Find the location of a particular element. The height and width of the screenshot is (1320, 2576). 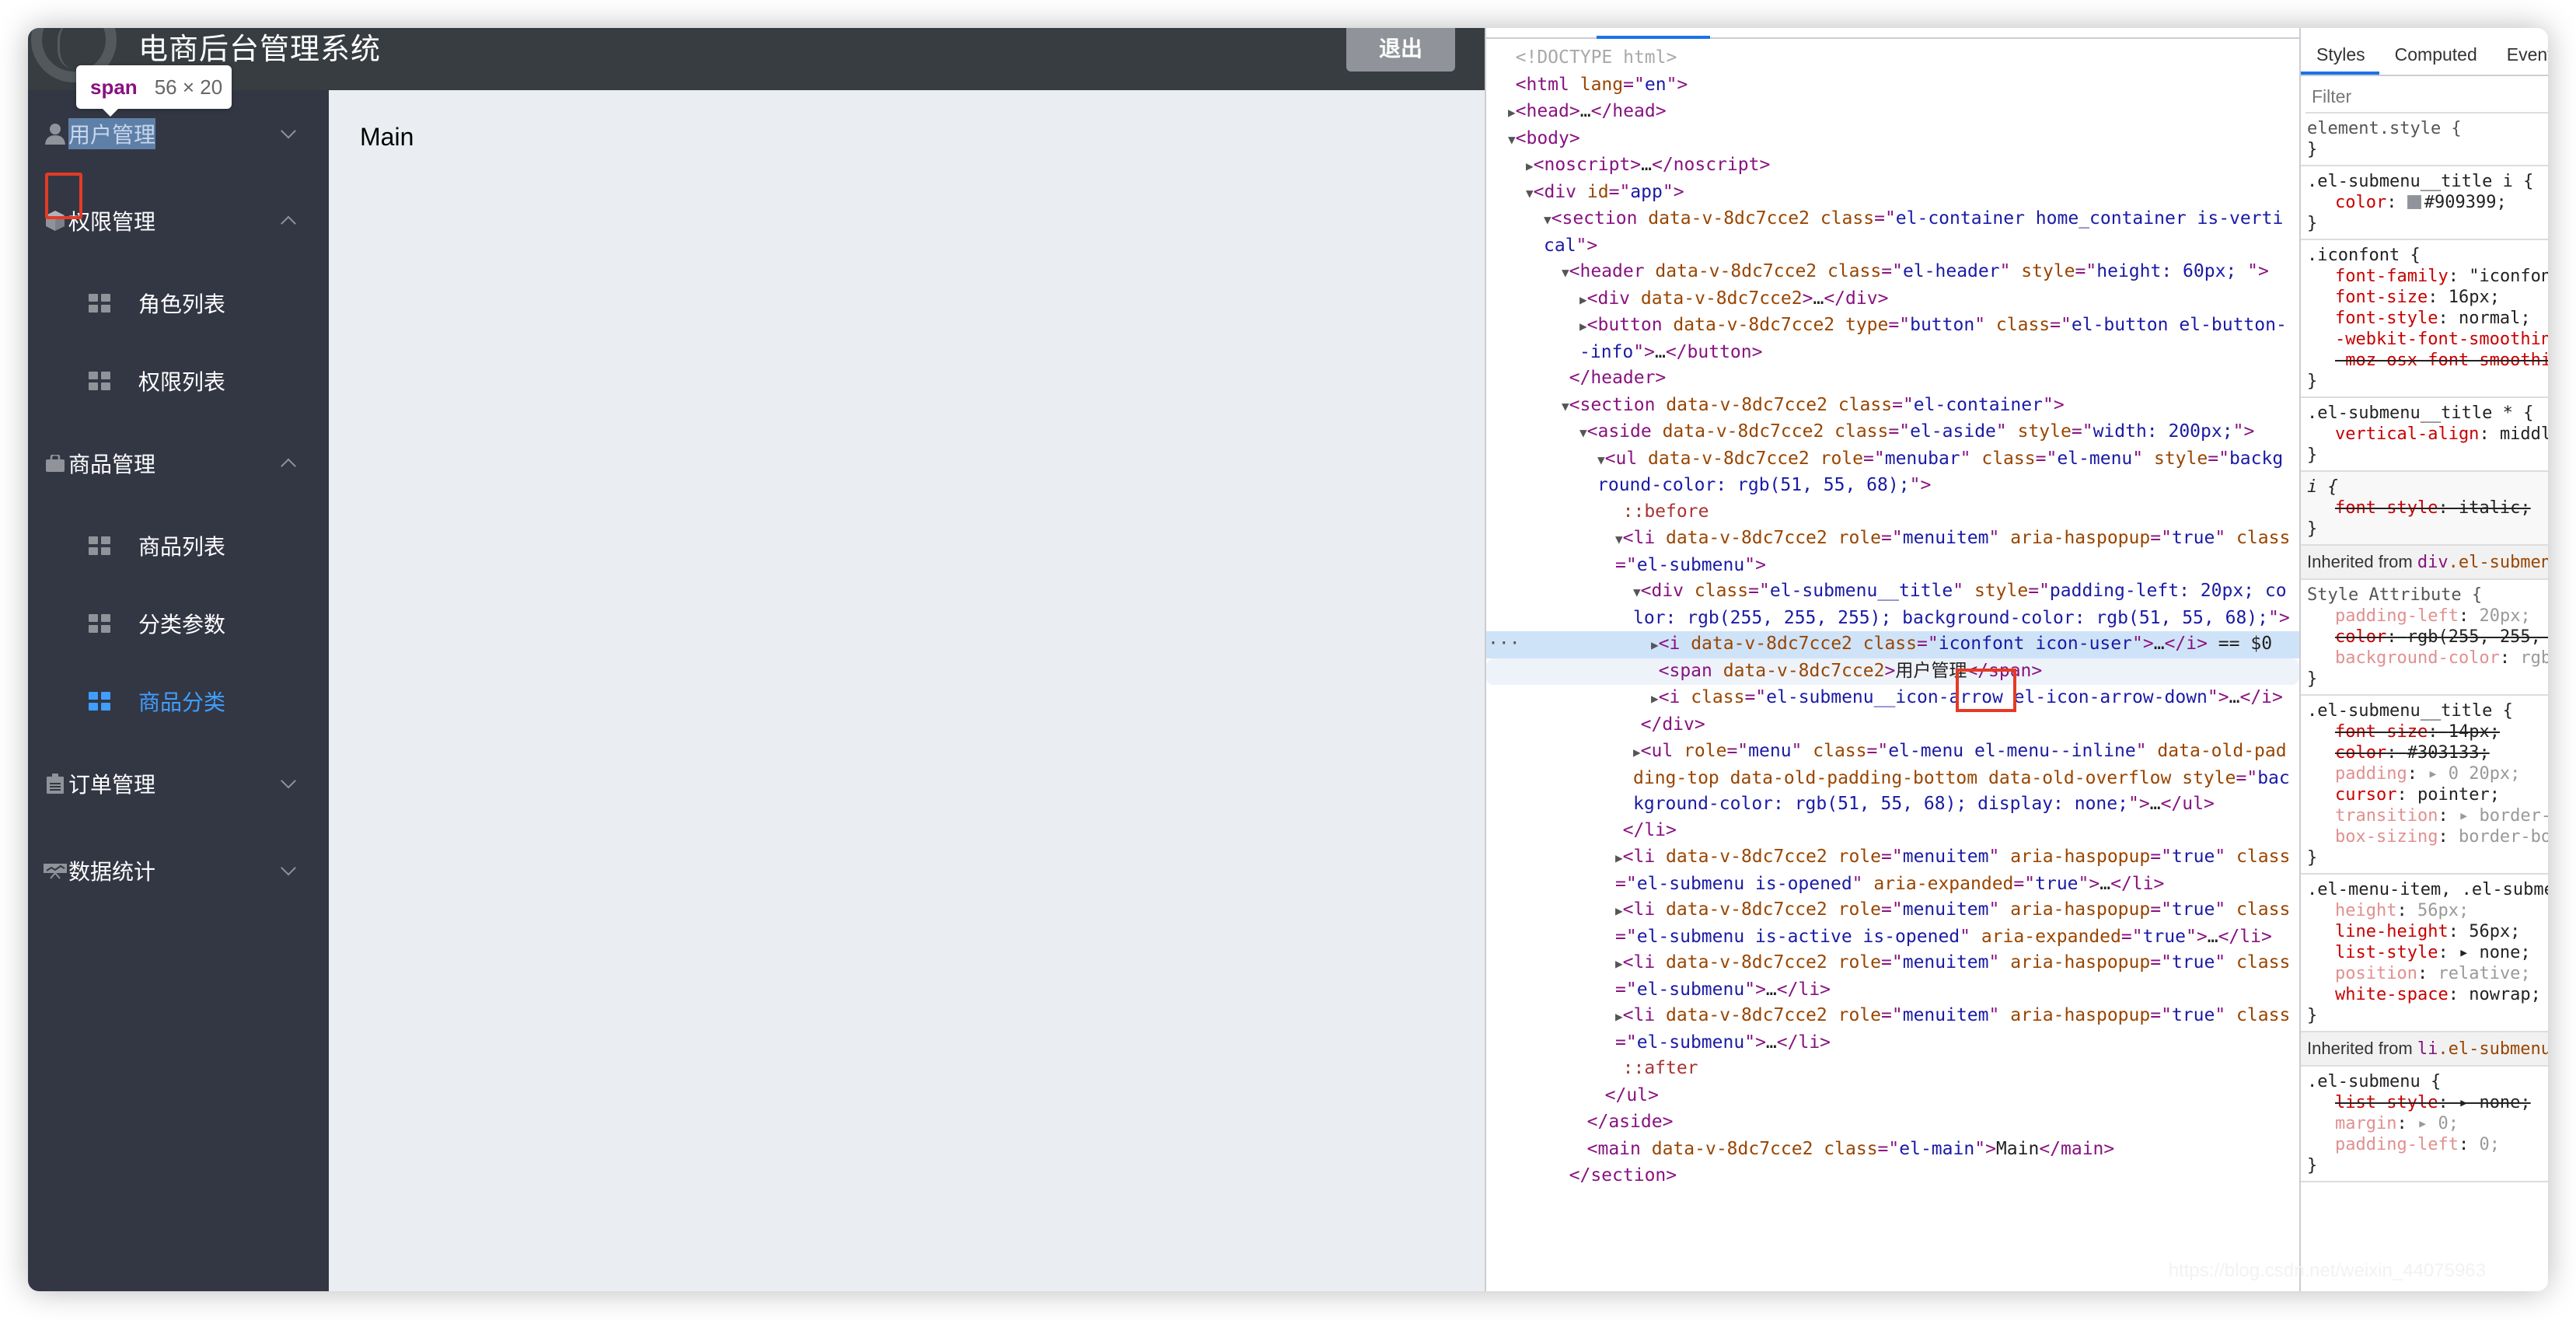

dom-node-line: ▶<html lang="en"> is located at coordinates (1893, 86).